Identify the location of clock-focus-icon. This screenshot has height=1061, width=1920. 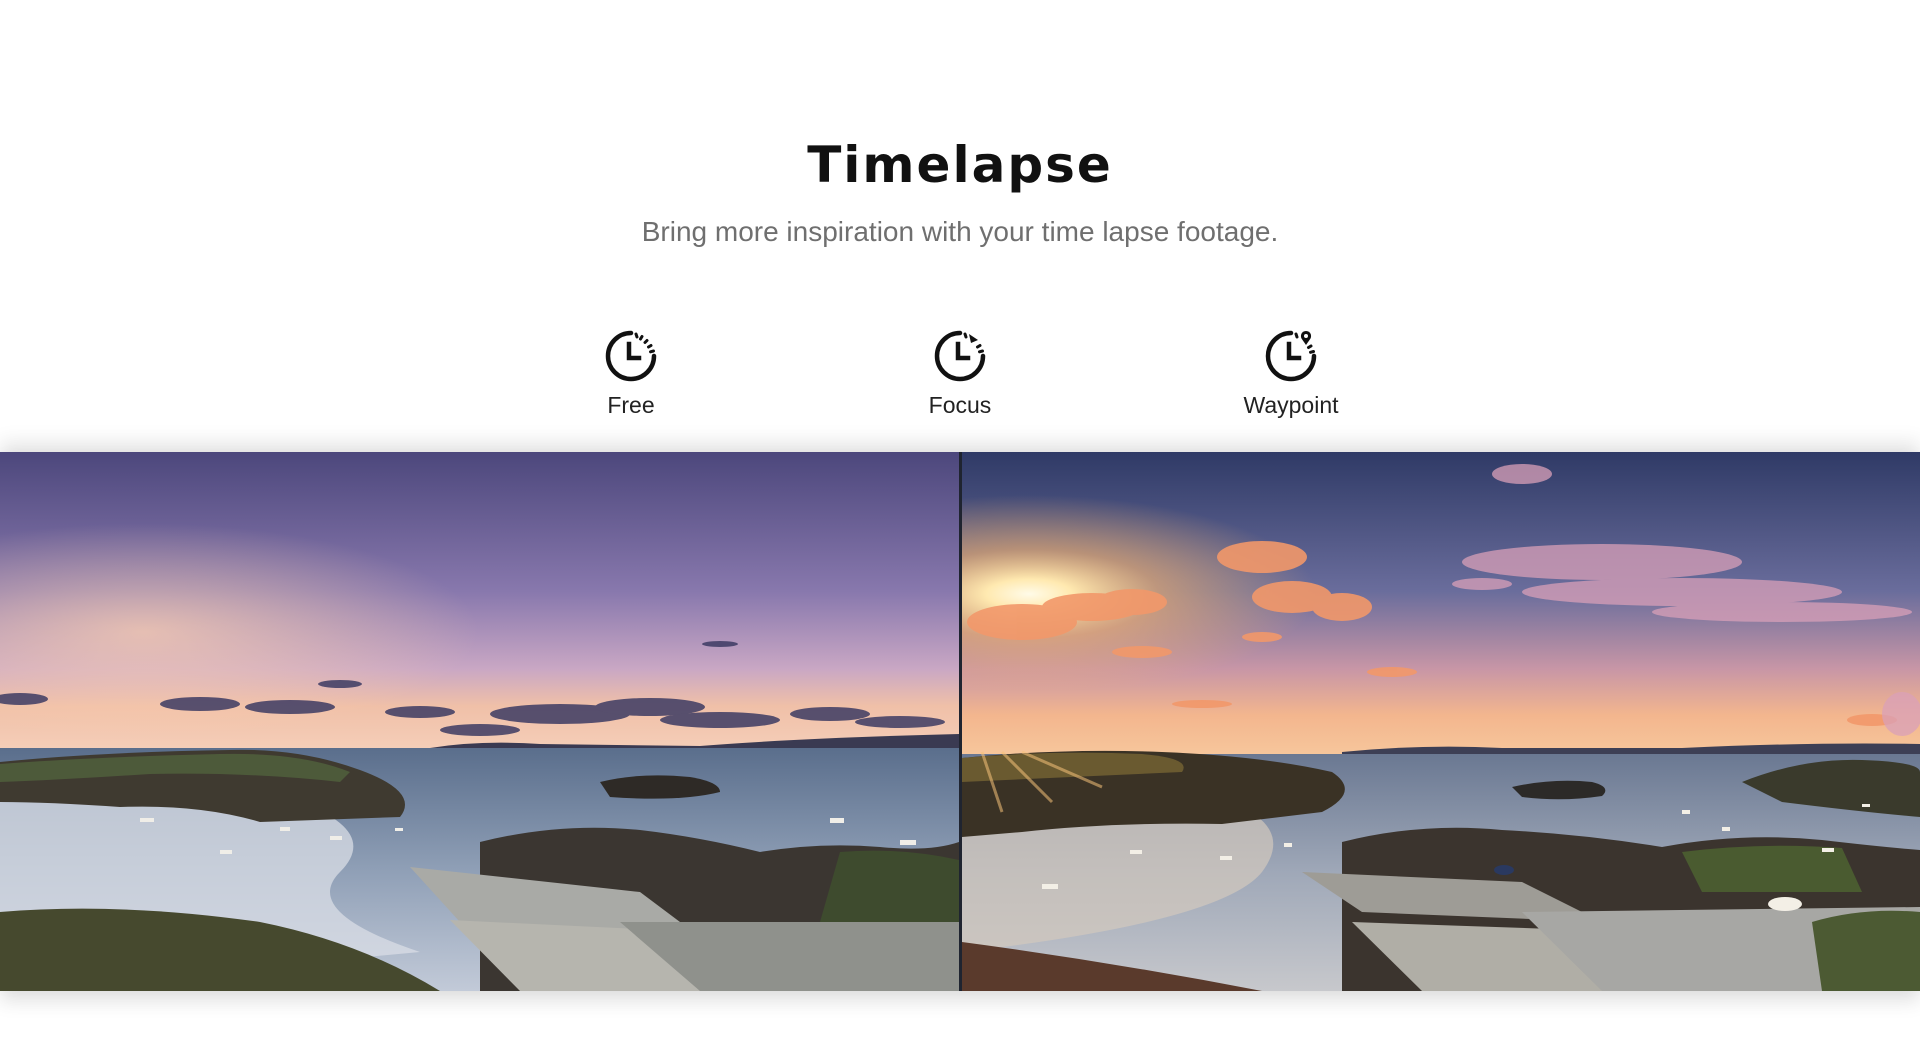
(960, 356).